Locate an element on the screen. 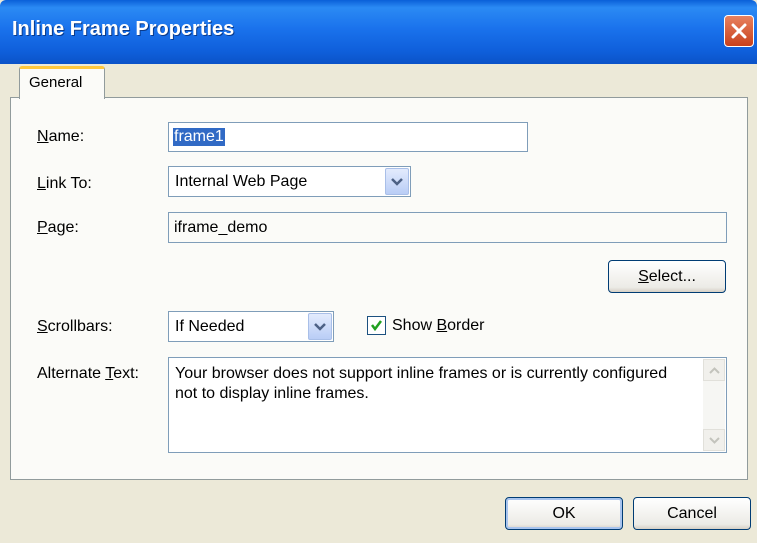  scroll-up-button is located at coordinates (714, 370).